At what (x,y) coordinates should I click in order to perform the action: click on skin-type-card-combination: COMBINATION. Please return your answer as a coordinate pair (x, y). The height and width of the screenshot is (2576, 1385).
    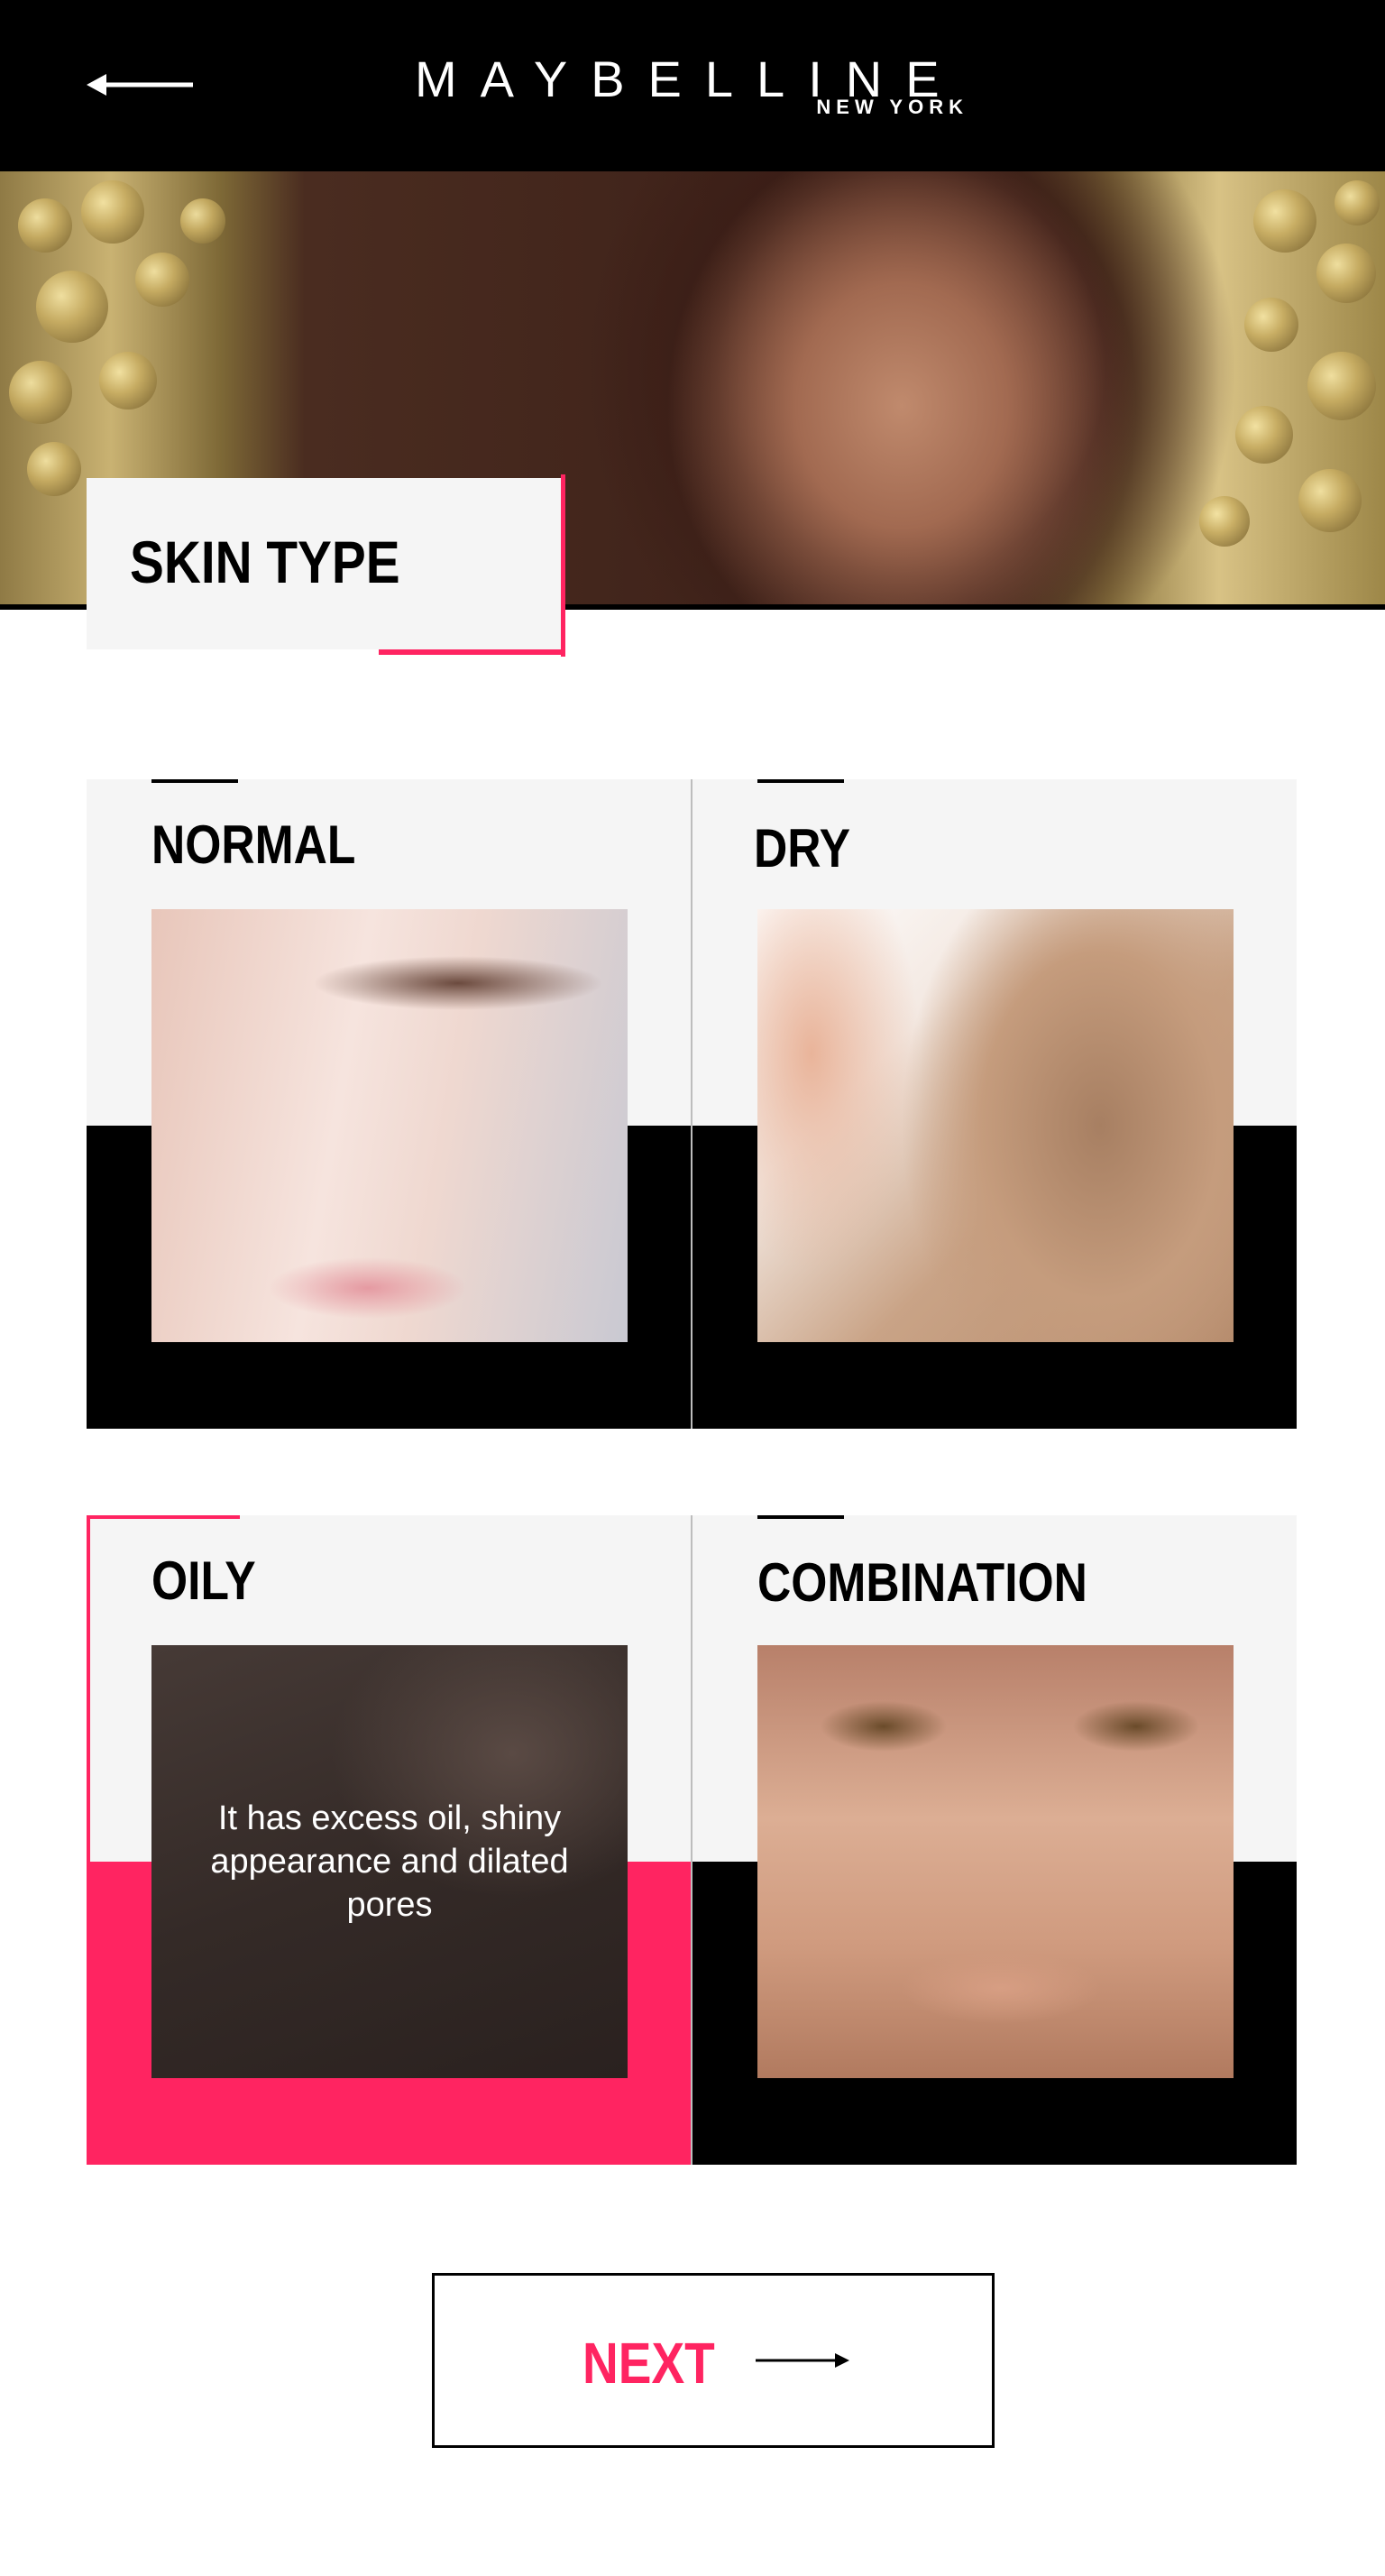
    Looking at the image, I should click on (994, 1840).